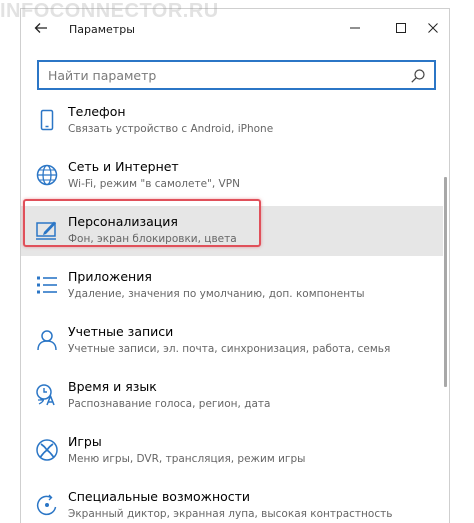  What do you see at coordinates (112, 386) in the screenshot?
I see `item-label: Время и язык` at bounding box center [112, 386].